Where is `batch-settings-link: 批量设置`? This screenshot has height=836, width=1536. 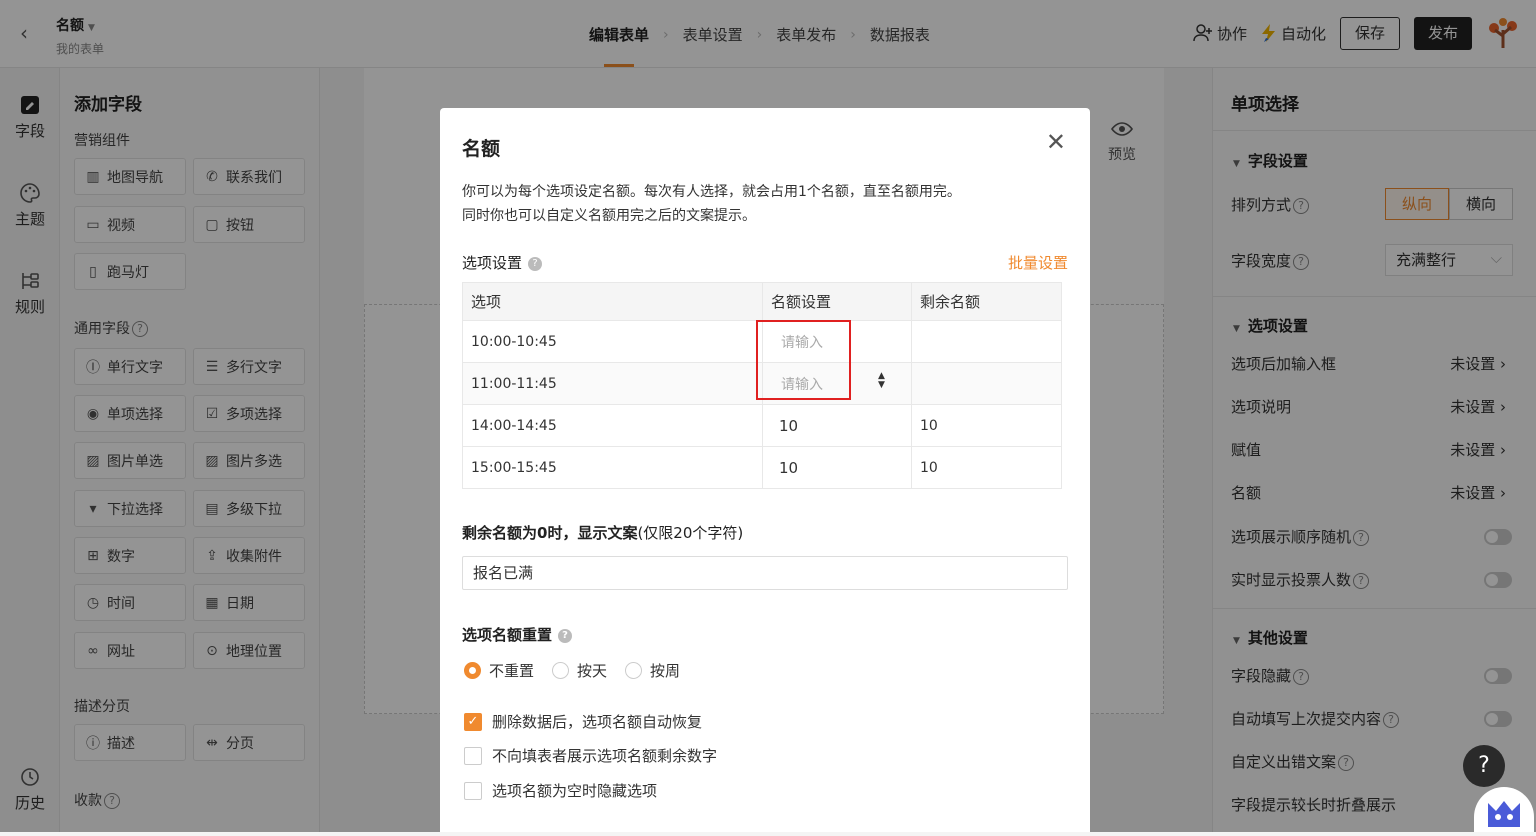 batch-settings-link: 批量设置 is located at coordinates (1038, 262).